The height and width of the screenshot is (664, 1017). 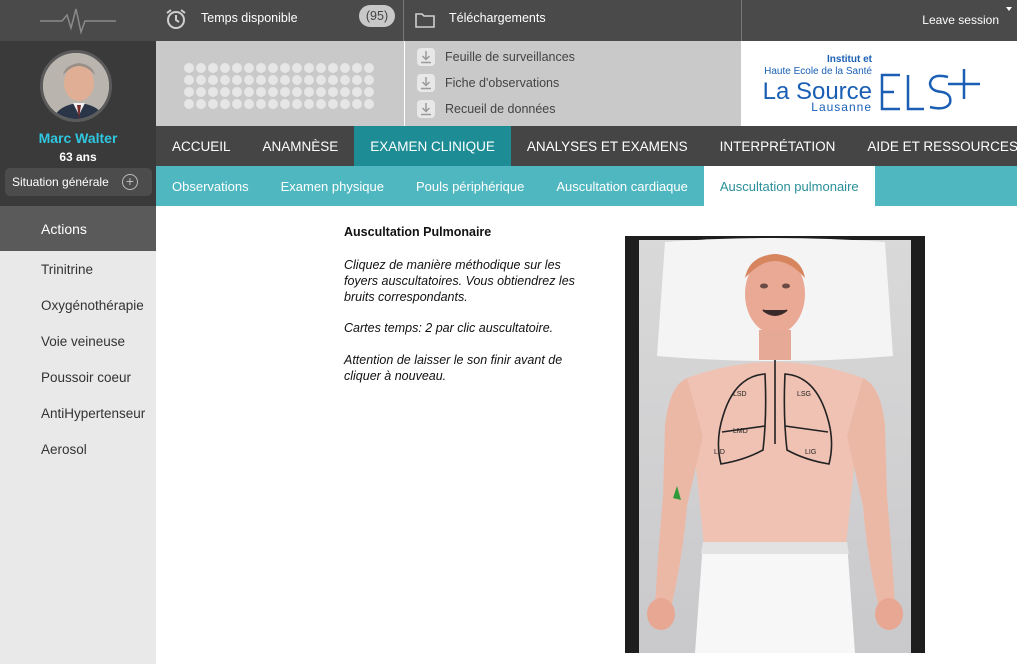 I want to click on action-antihypertenseur: AntiHypertenseur, so click(x=78, y=413).